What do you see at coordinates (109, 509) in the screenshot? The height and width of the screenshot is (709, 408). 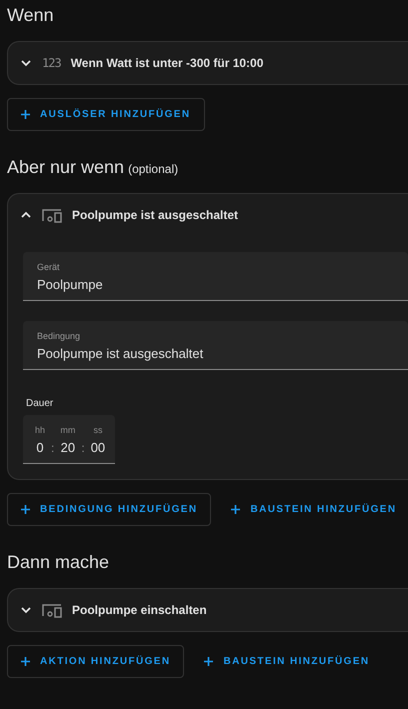 I see `add-button: BEDINGUNG HINZUFÜGEN` at bounding box center [109, 509].